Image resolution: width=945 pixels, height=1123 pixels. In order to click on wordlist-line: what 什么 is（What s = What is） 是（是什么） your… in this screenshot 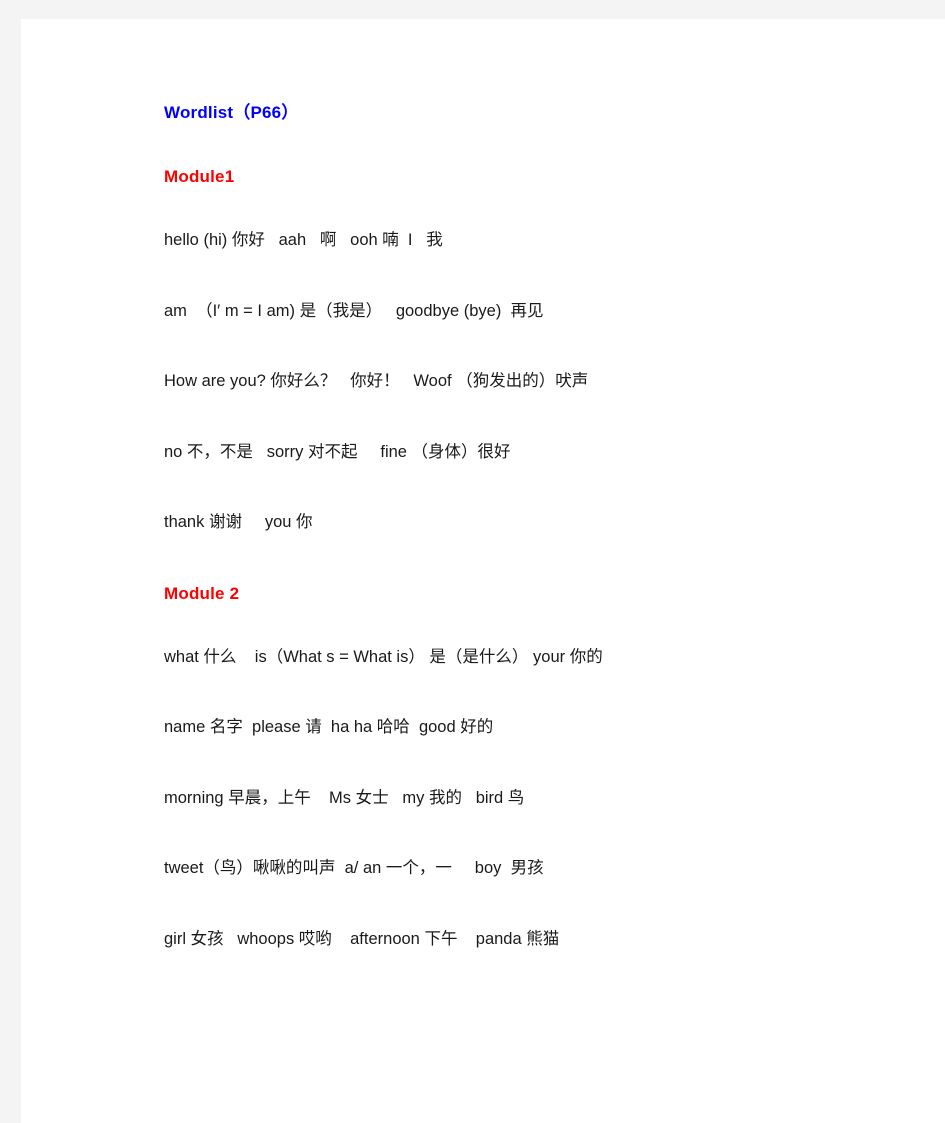, I will do `click(383, 656)`.